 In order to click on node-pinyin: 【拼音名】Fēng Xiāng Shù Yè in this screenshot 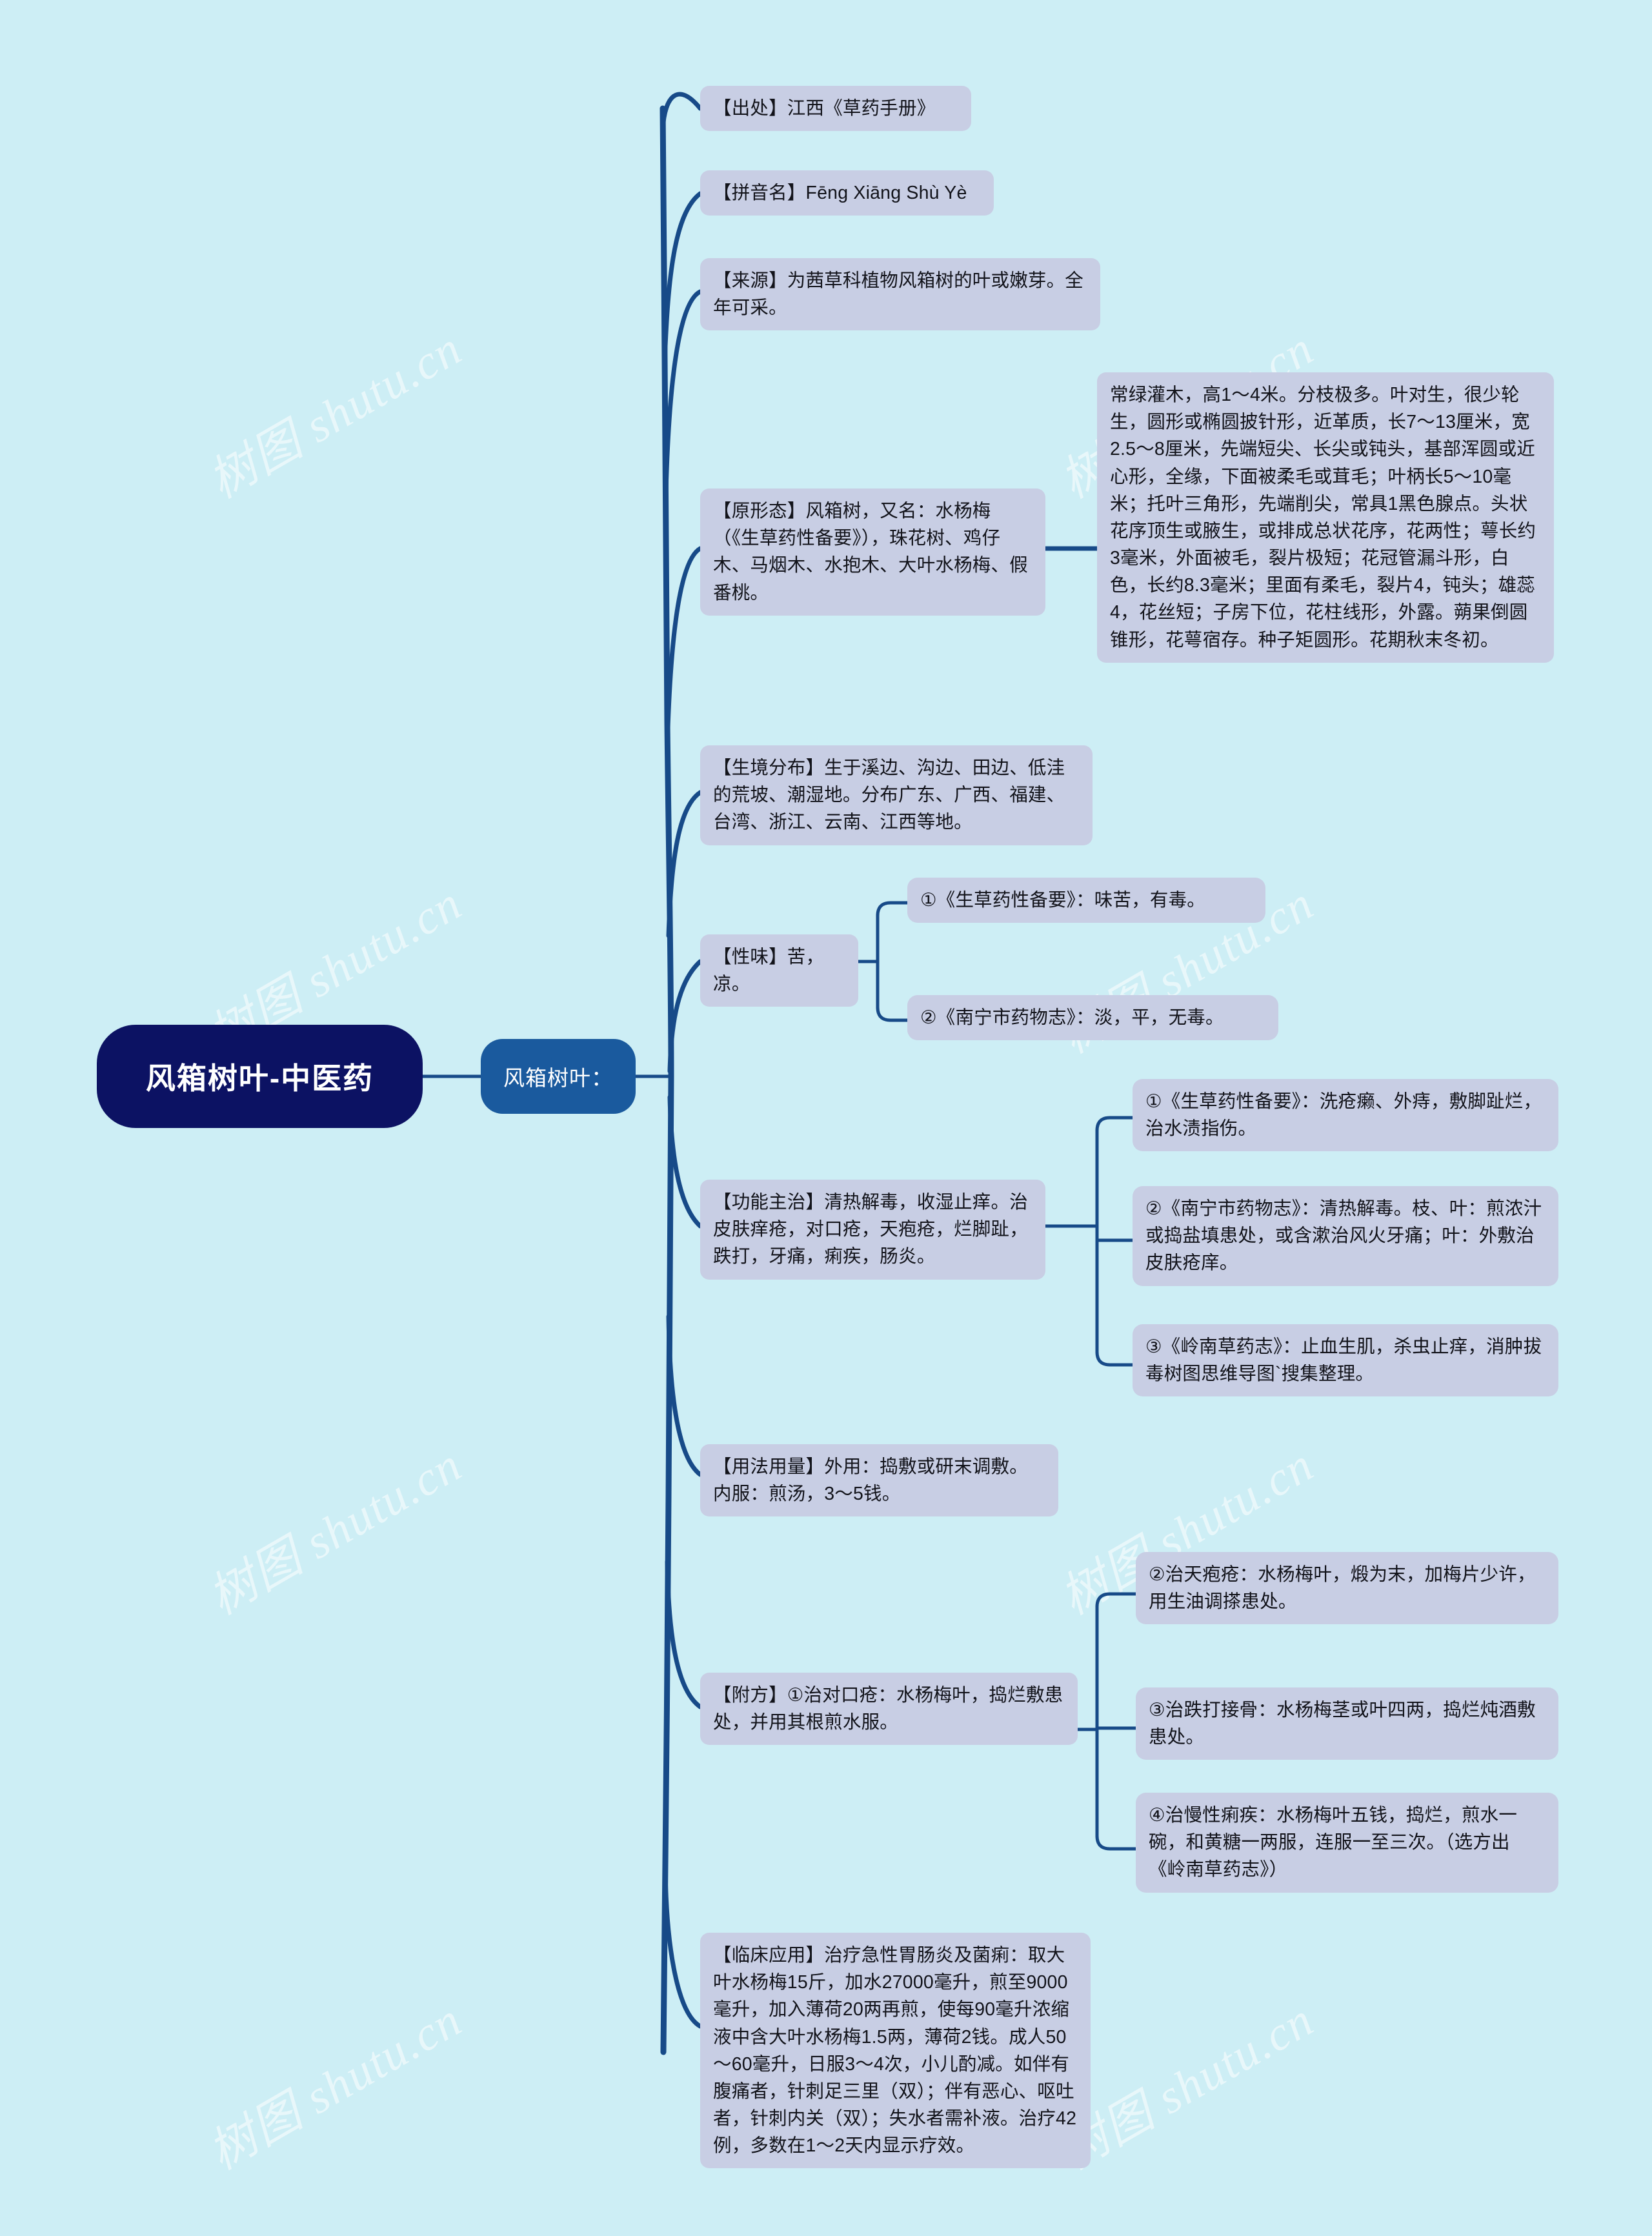, I will do `click(847, 193)`.